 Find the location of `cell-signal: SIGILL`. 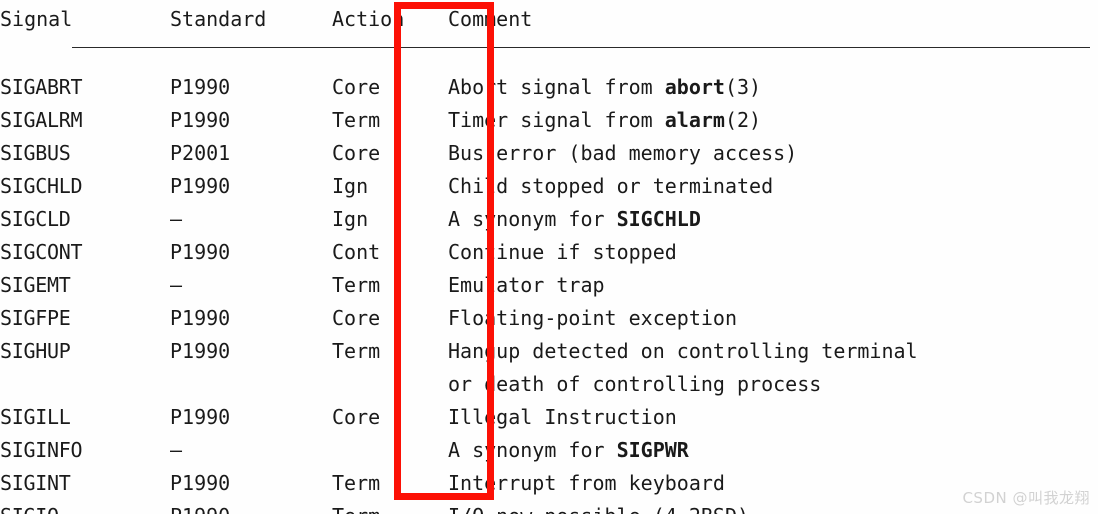

cell-signal: SIGILL is located at coordinates (35, 417).